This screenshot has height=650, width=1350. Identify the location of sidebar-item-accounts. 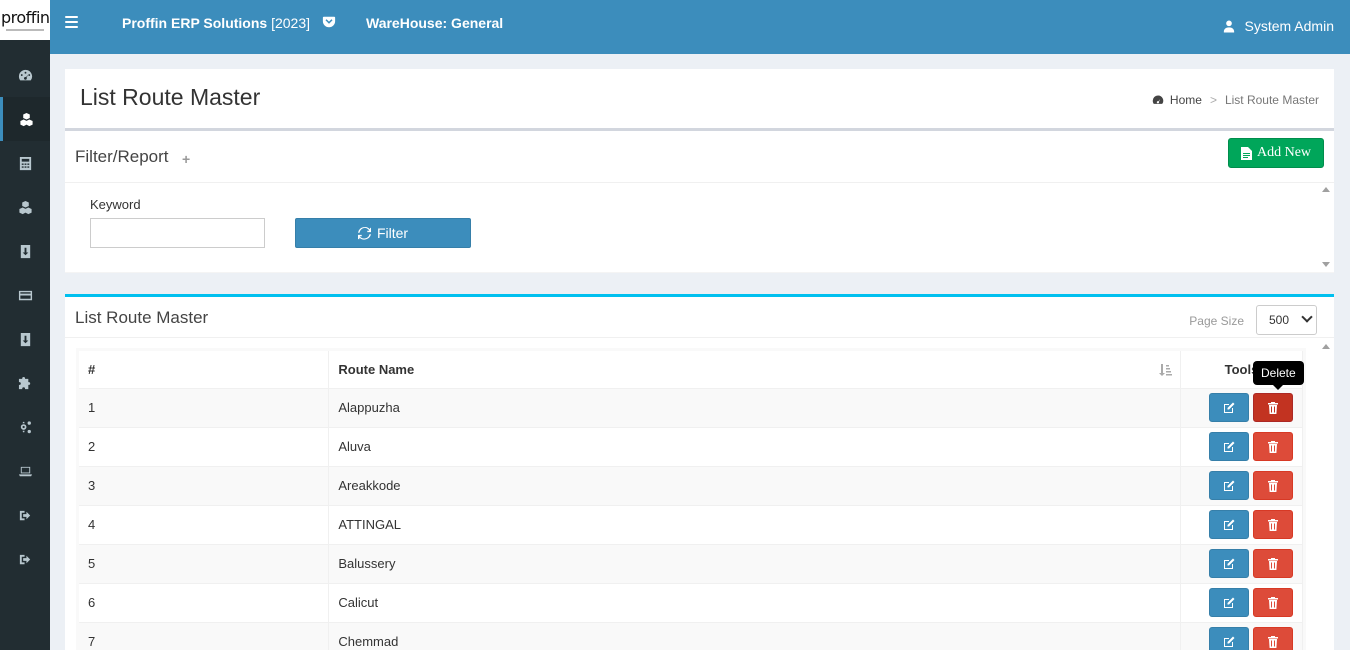
(25, 163).